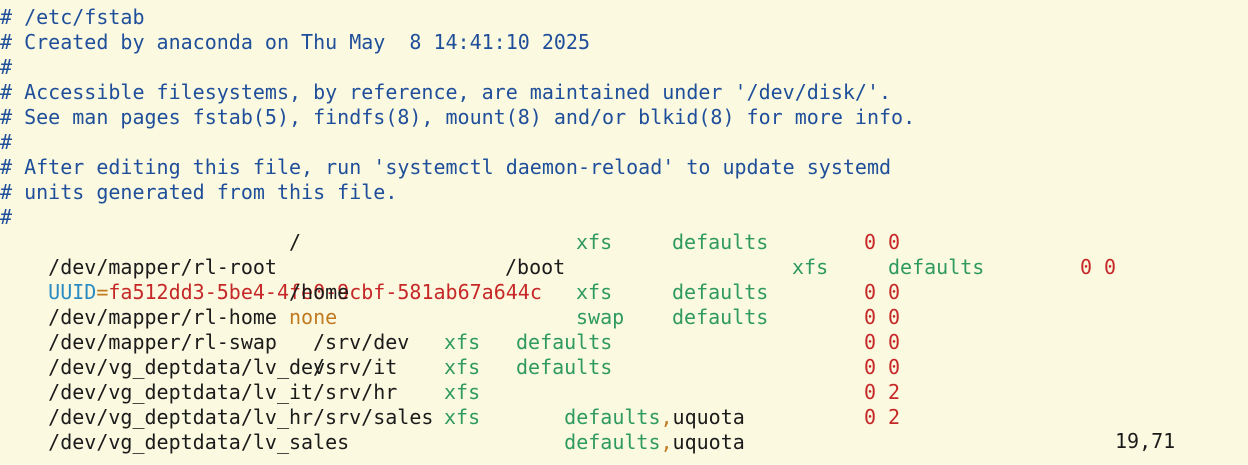 The height and width of the screenshot is (465, 1248). I want to click on fstab-entry-row: /dev/mapper/rl-home, so click(138, 304).